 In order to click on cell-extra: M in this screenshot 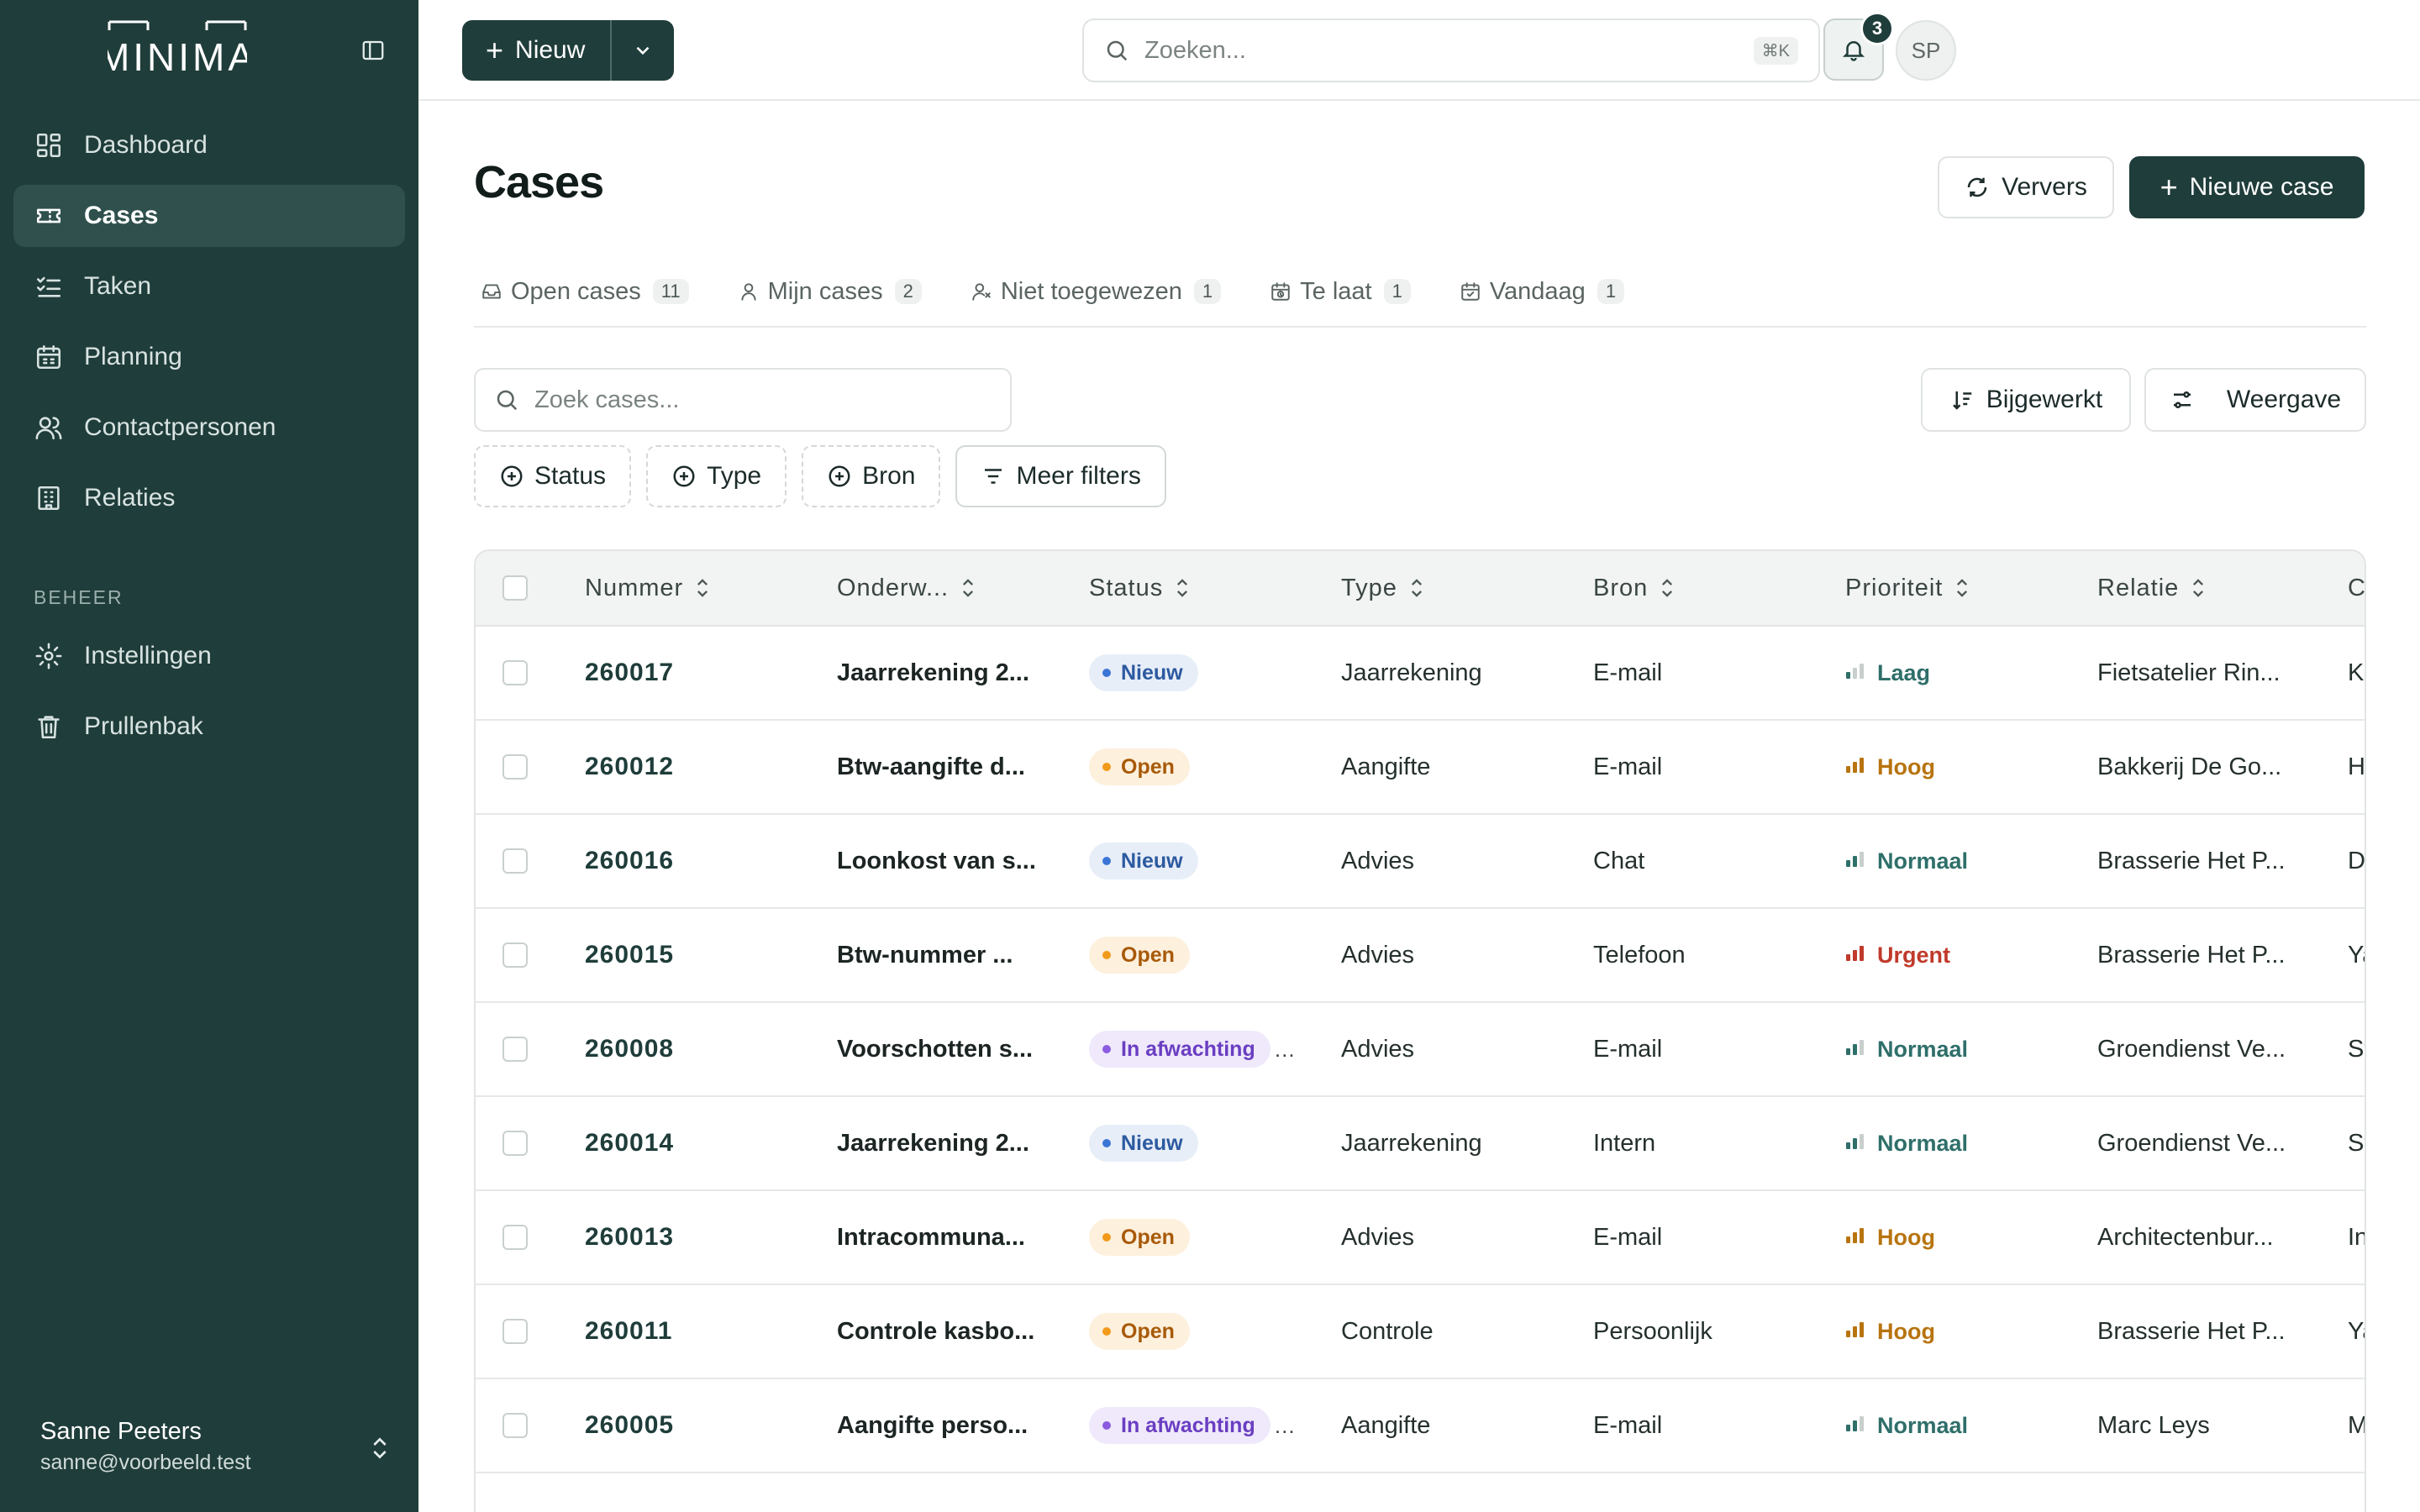, I will do `click(2356, 1425)`.